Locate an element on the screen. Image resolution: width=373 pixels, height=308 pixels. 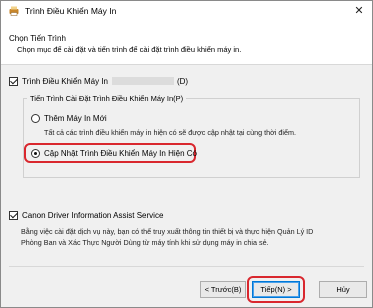
radio-unselected-icon is located at coordinates (35, 118).